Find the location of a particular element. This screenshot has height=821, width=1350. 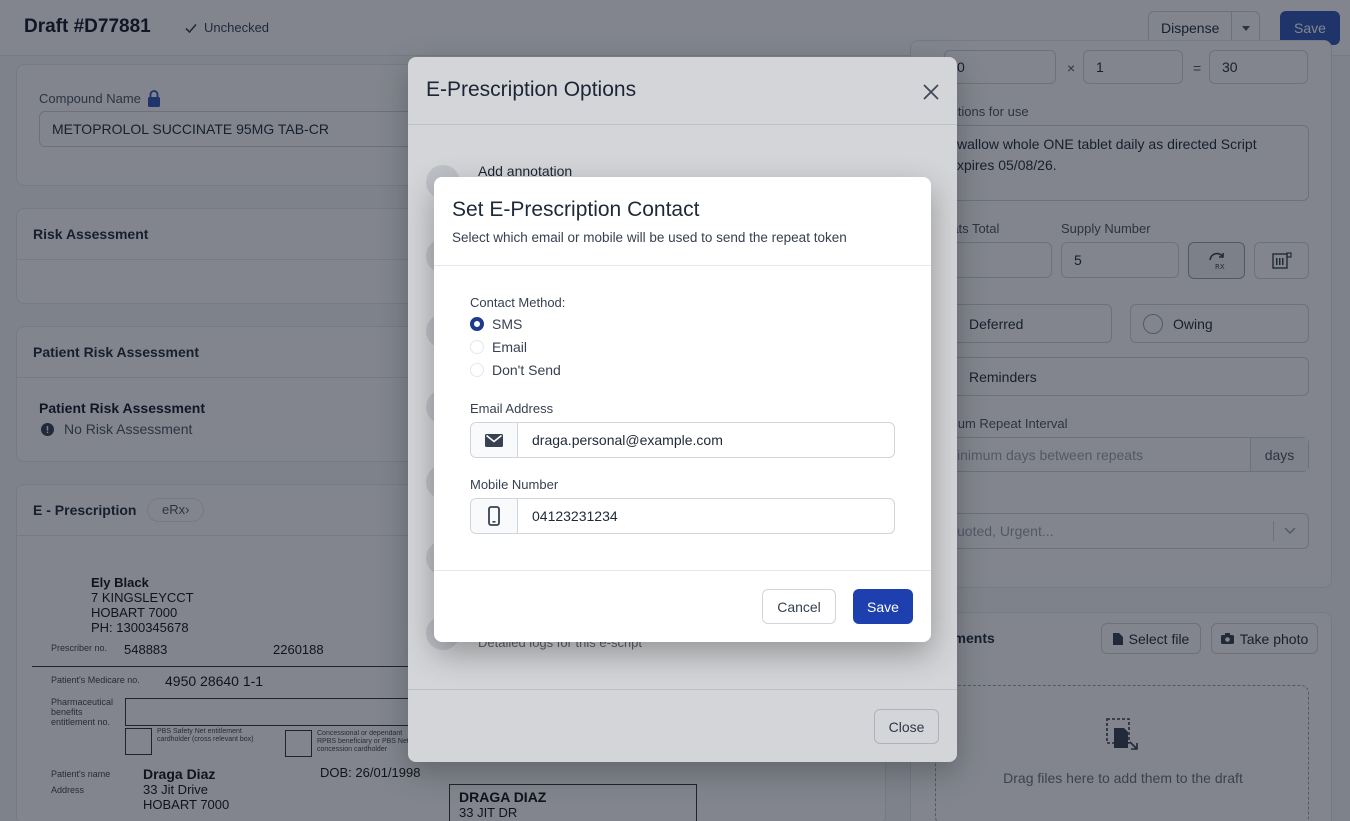

save-button: Save is located at coordinates (883, 606).